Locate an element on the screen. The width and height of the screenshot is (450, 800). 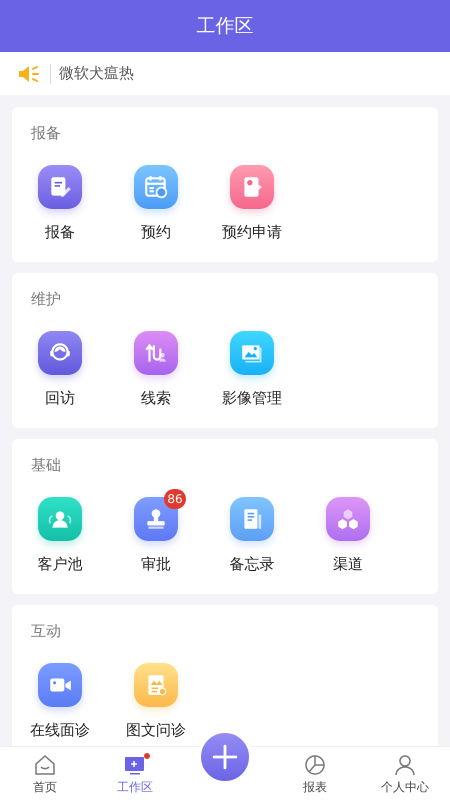
person-icon is located at coordinates (405, 765).